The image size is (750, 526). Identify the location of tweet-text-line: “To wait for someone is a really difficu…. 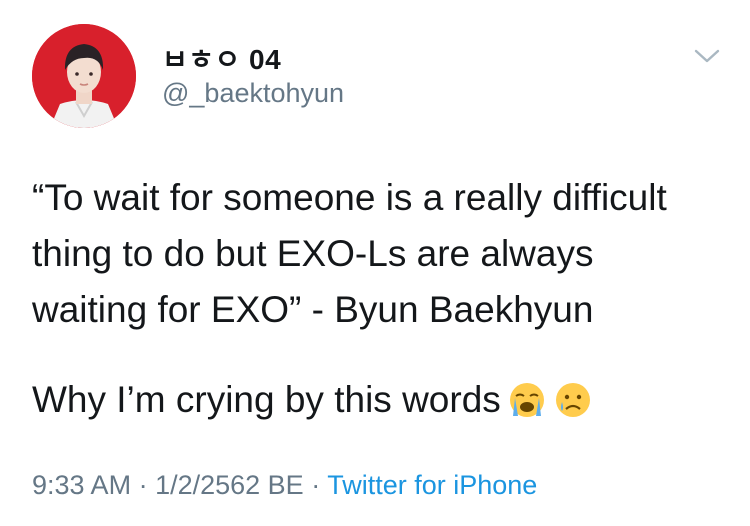
(349, 197).